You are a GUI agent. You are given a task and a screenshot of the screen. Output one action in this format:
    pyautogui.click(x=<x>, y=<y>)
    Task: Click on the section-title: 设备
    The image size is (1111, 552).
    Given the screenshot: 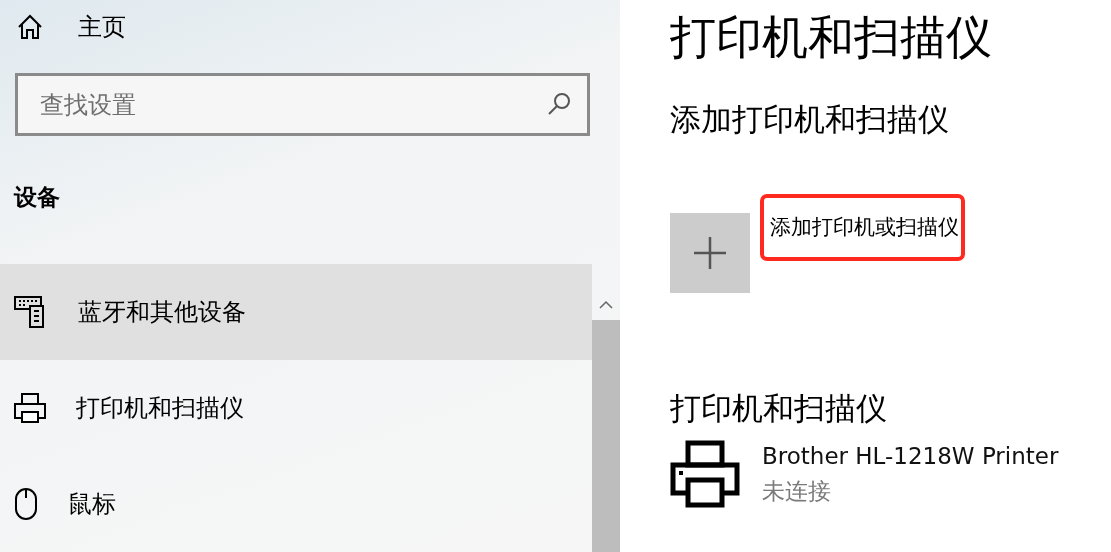 What is the action you would take?
    pyautogui.click(x=37, y=197)
    